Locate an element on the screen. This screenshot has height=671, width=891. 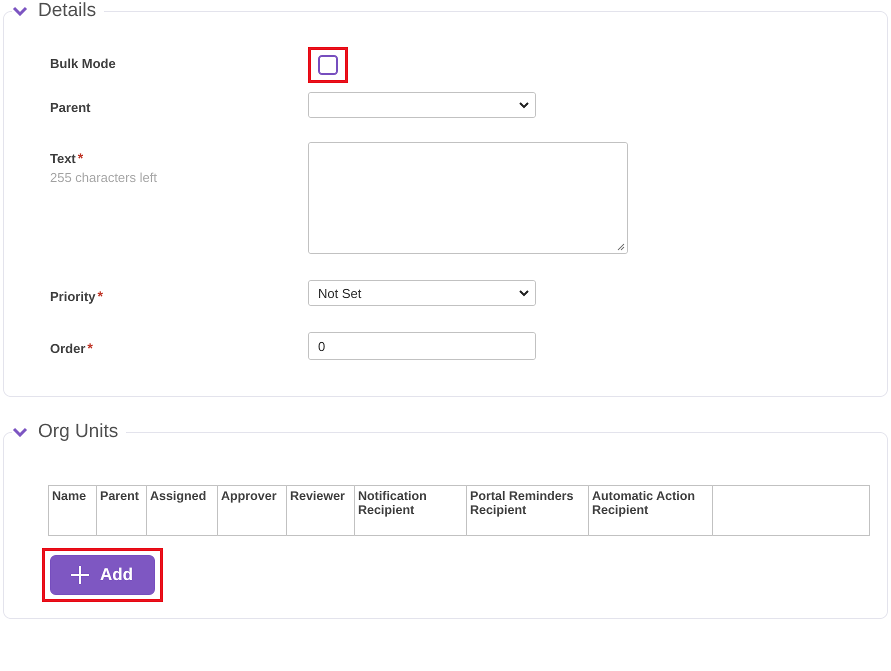
select-field is located at coordinates (422, 105).